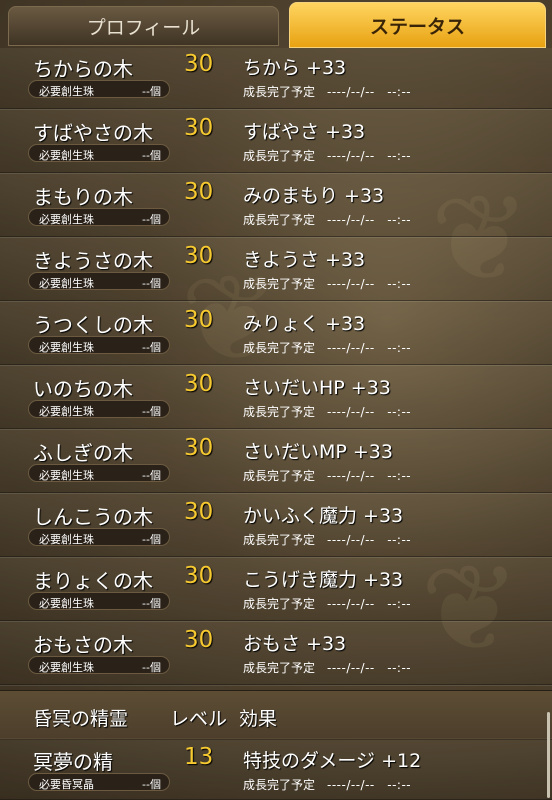 This screenshot has height=800, width=552. I want to click on tab-profile: プロフィール, so click(143, 26).